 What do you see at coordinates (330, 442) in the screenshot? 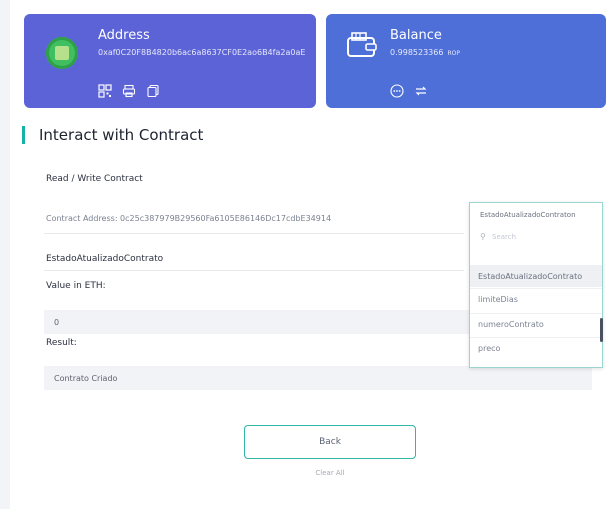
I see `back-button: Back` at bounding box center [330, 442].